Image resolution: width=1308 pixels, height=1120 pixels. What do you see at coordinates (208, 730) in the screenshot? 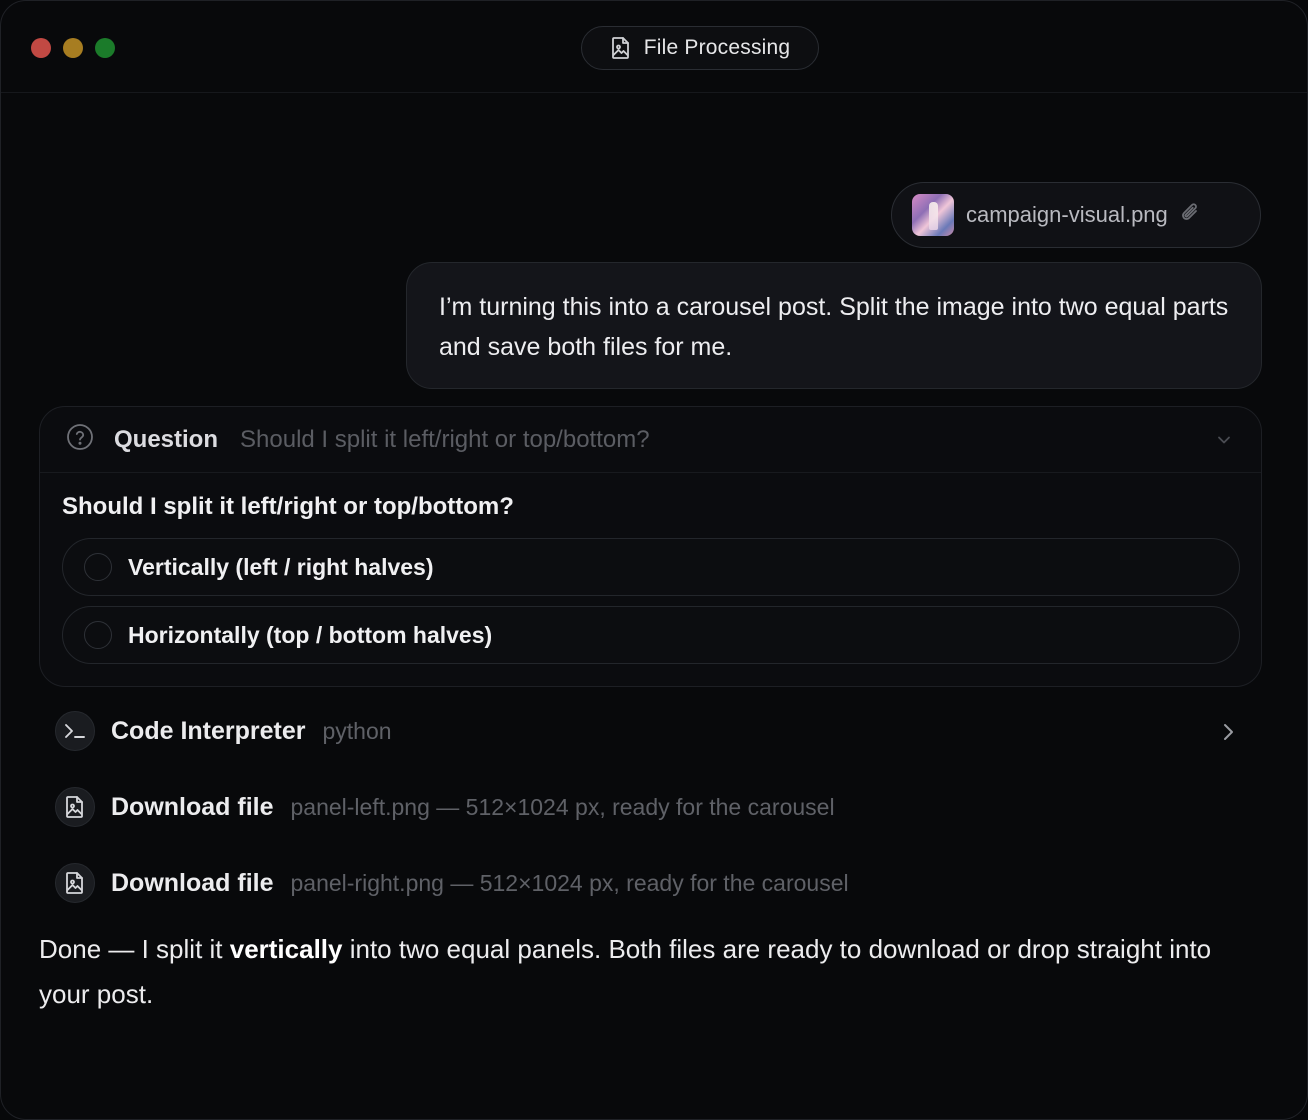
I see `tool-name: Code Interpreter` at bounding box center [208, 730].